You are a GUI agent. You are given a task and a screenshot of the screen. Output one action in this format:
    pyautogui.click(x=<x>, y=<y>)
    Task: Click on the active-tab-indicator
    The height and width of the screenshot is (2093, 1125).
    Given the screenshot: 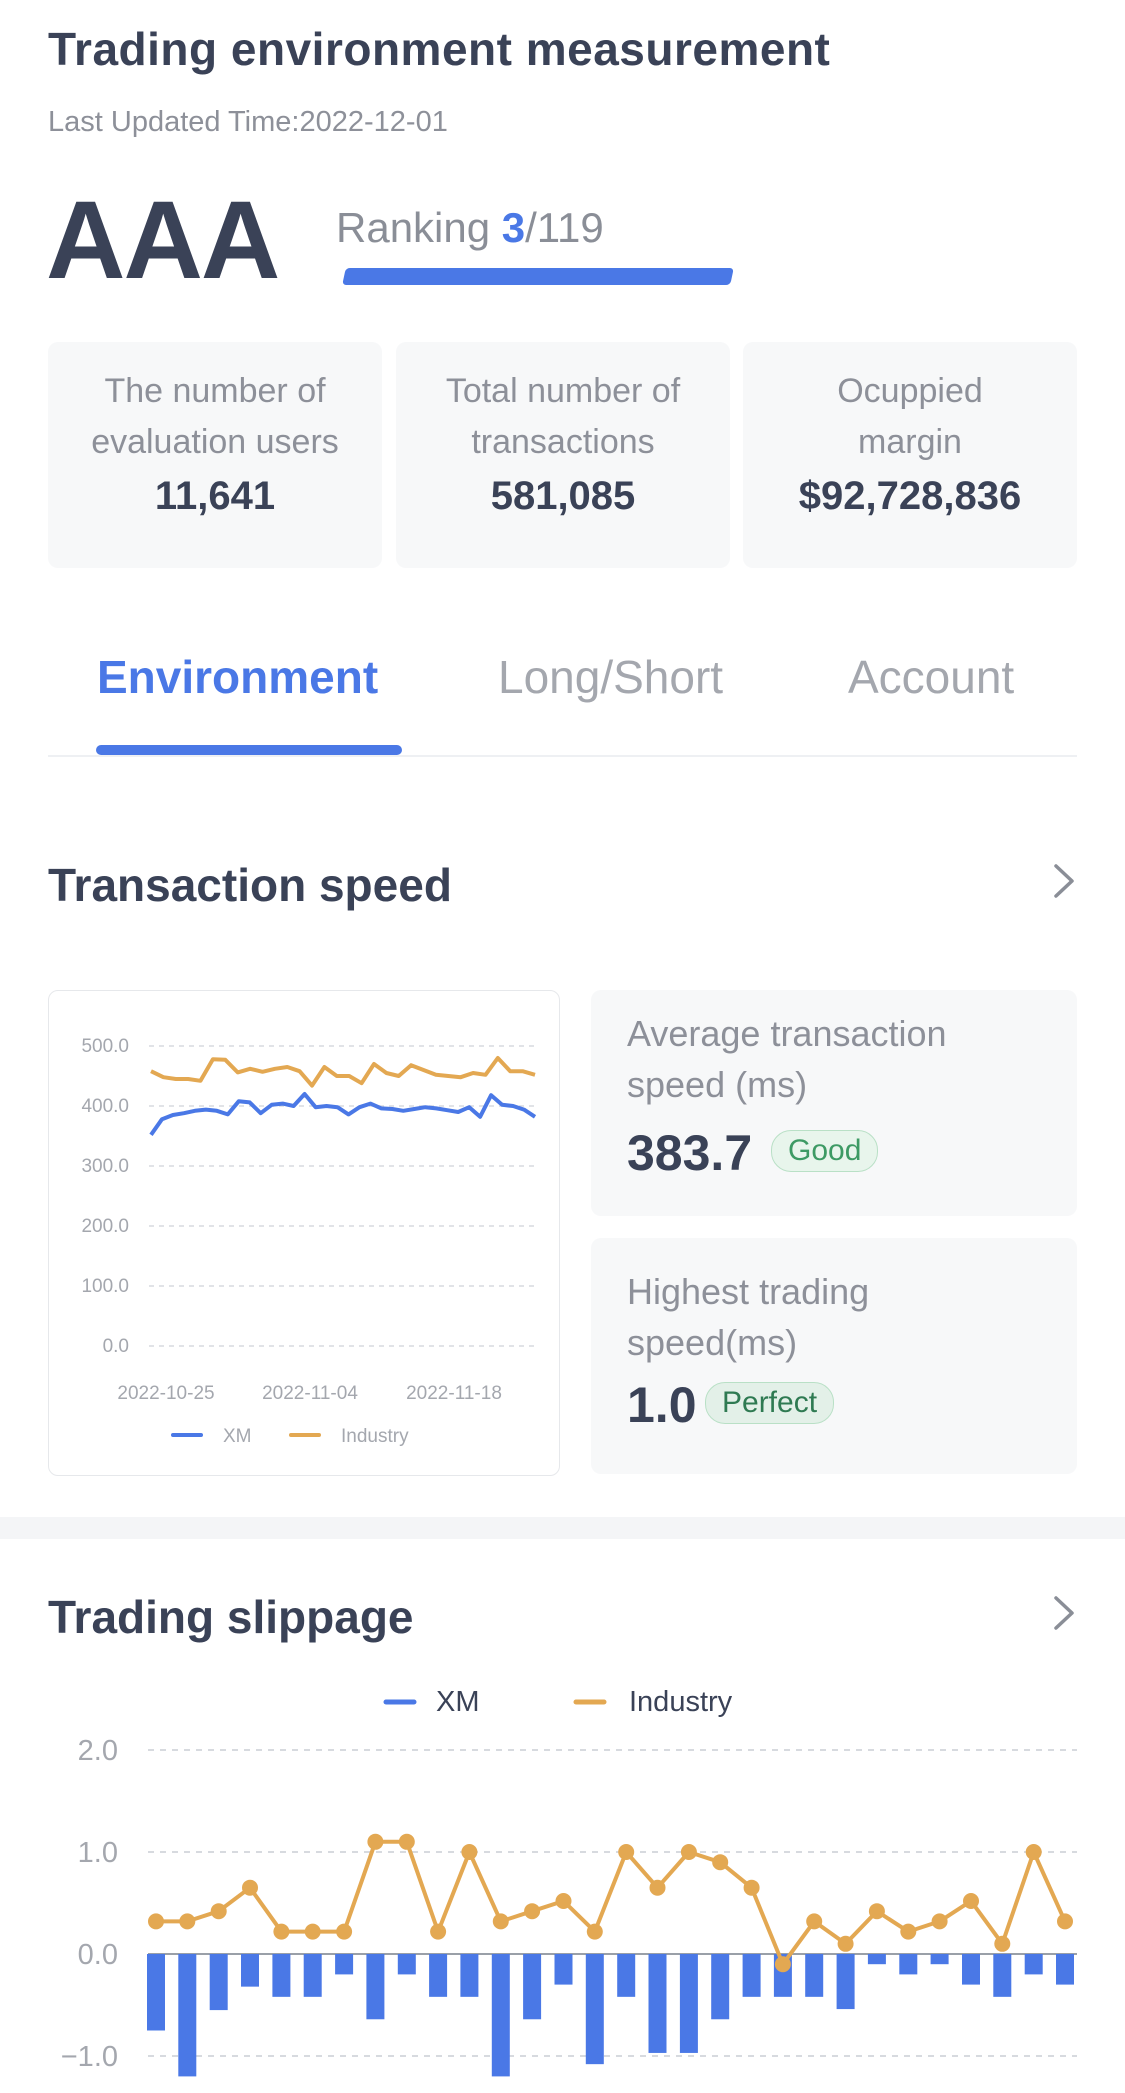 What is the action you would take?
    pyautogui.click(x=249, y=750)
    